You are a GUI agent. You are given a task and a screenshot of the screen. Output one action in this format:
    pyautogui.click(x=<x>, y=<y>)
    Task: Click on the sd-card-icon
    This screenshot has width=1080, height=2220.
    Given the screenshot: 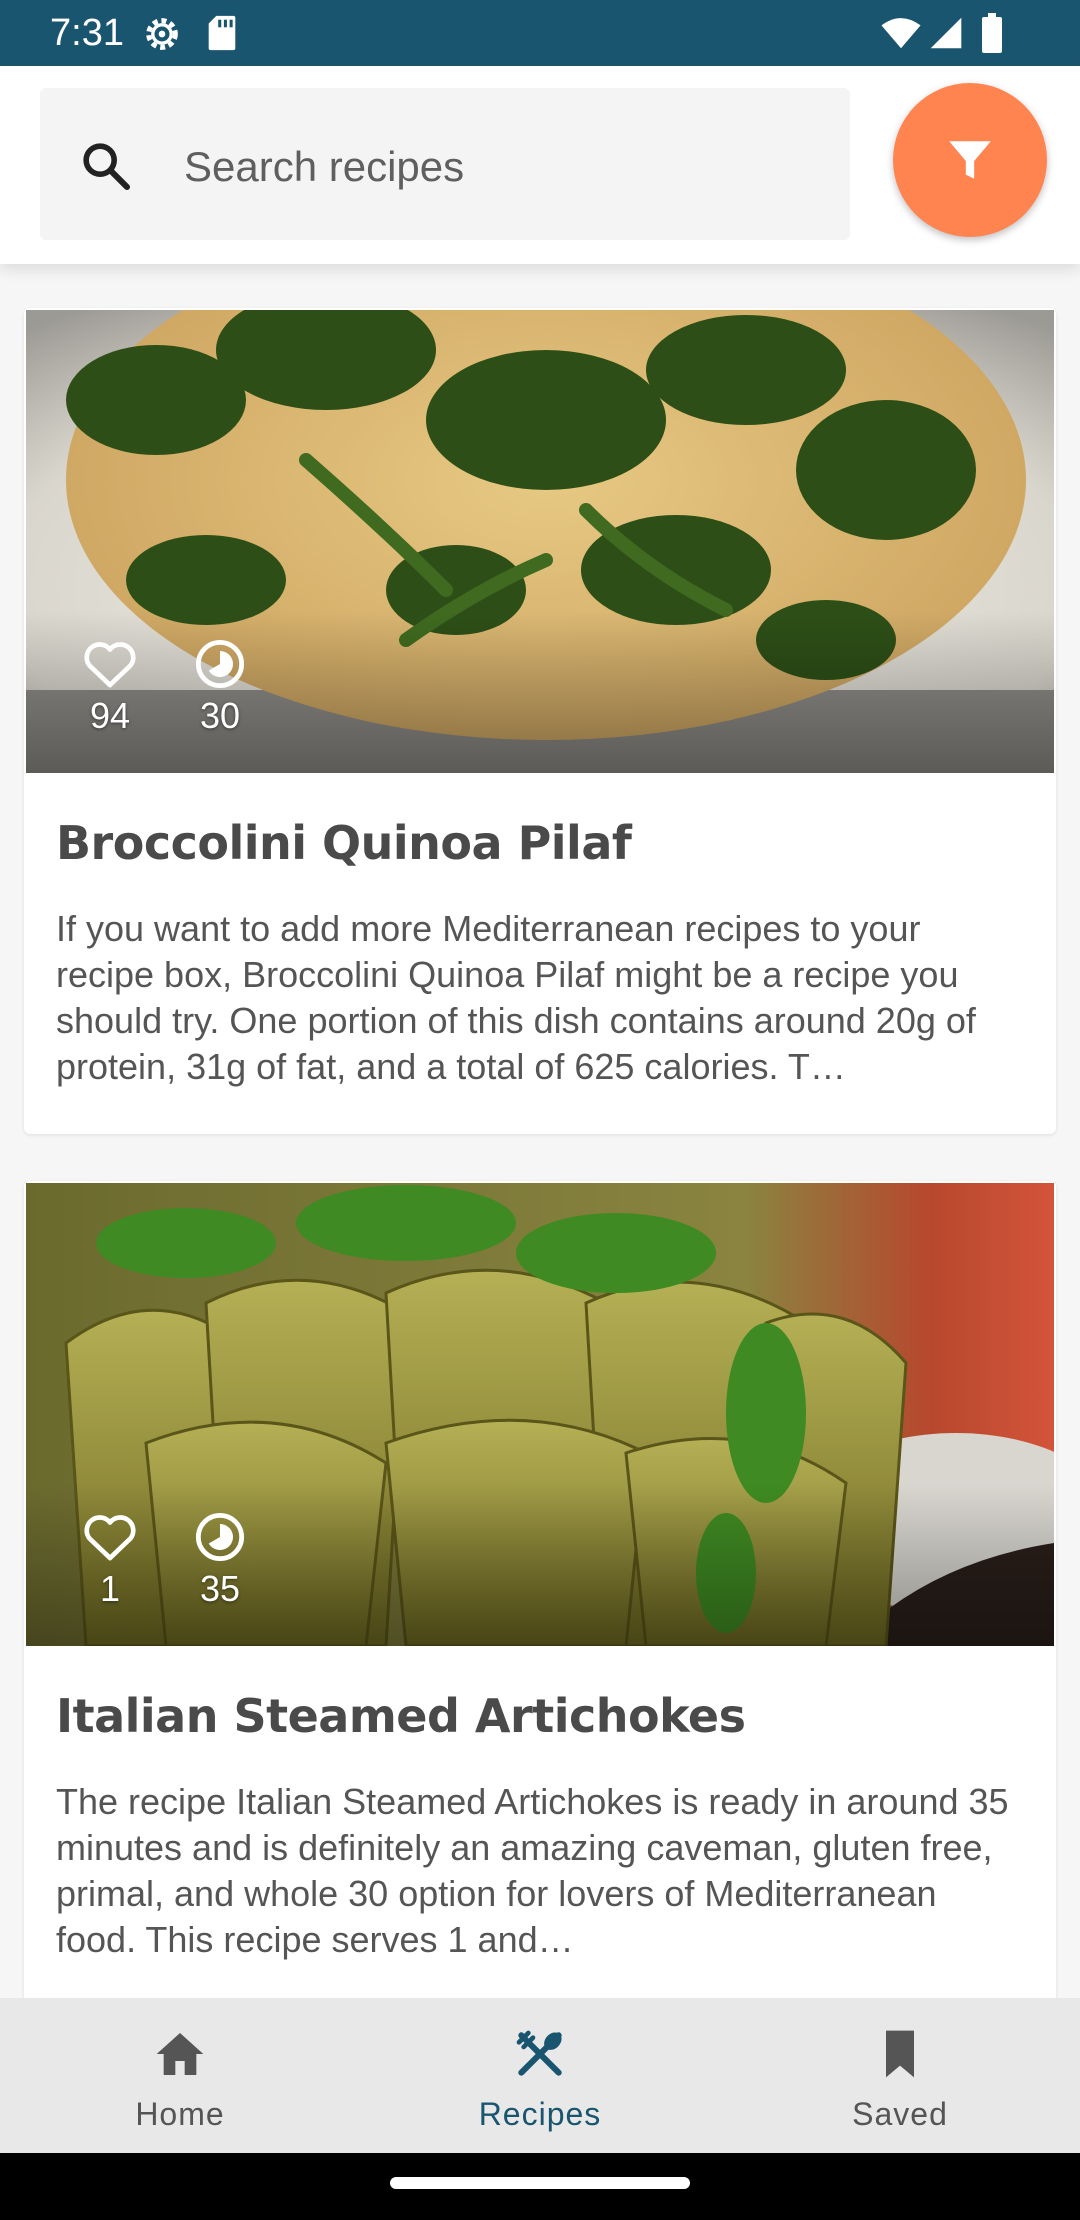 What is the action you would take?
    pyautogui.click(x=222, y=33)
    